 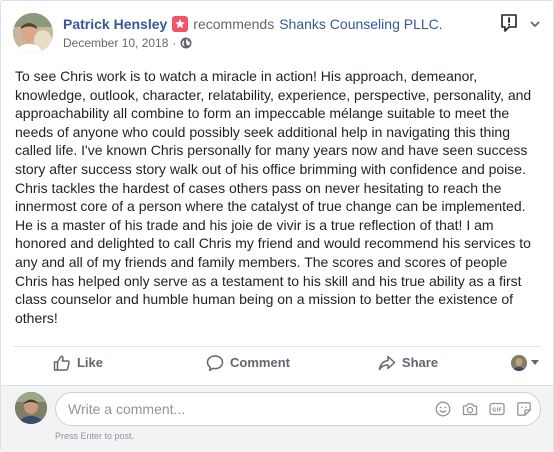 What do you see at coordinates (524, 409) in the screenshot?
I see `sticker-icon` at bounding box center [524, 409].